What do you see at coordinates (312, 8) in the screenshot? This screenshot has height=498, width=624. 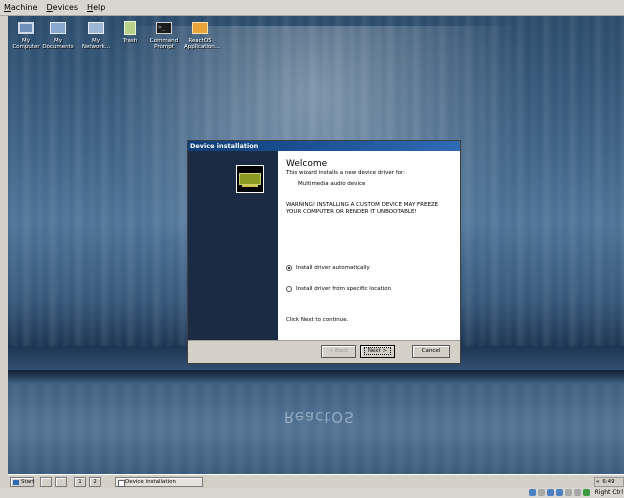 I see `host-menubar: Machine Devices Help` at bounding box center [312, 8].